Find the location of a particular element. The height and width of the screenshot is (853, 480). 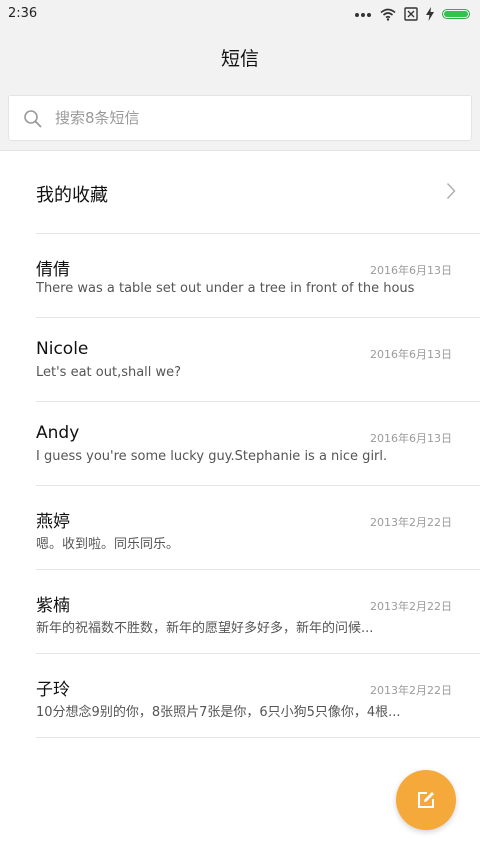

message-preview: 嗯。收到啦。同乐同乐。 is located at coordinates (108, 544).